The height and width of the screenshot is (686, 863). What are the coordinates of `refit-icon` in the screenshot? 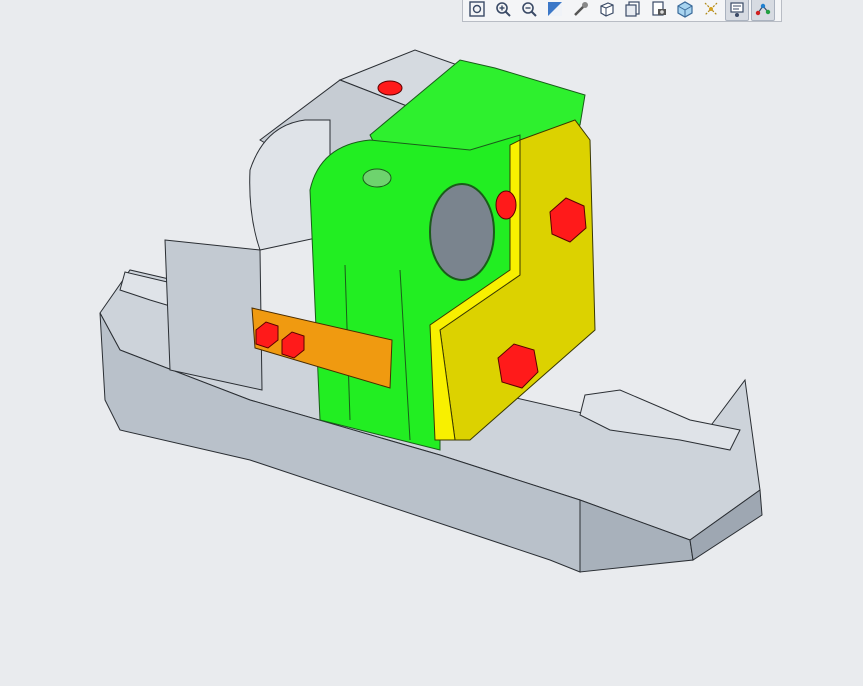 It's located at (477, 8).